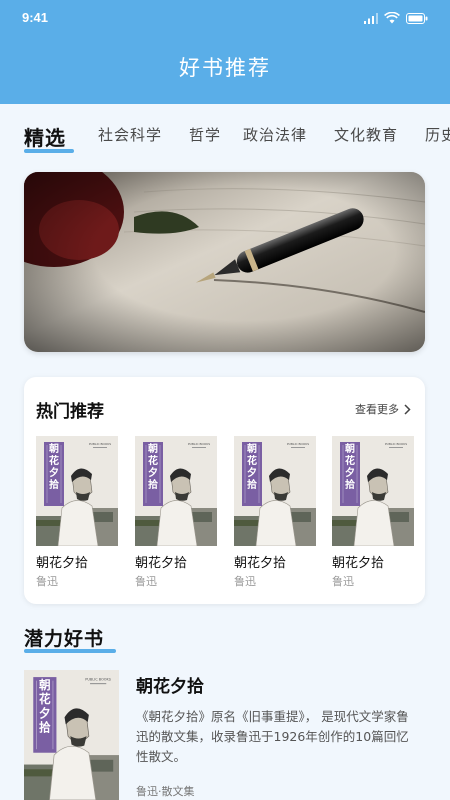 This screenshot has width=450, height=800. What do you see at coordinates (275, 134) in the screenshot?
I see `tab-politics-law: 政治法律` at bounding box center [275, 134].